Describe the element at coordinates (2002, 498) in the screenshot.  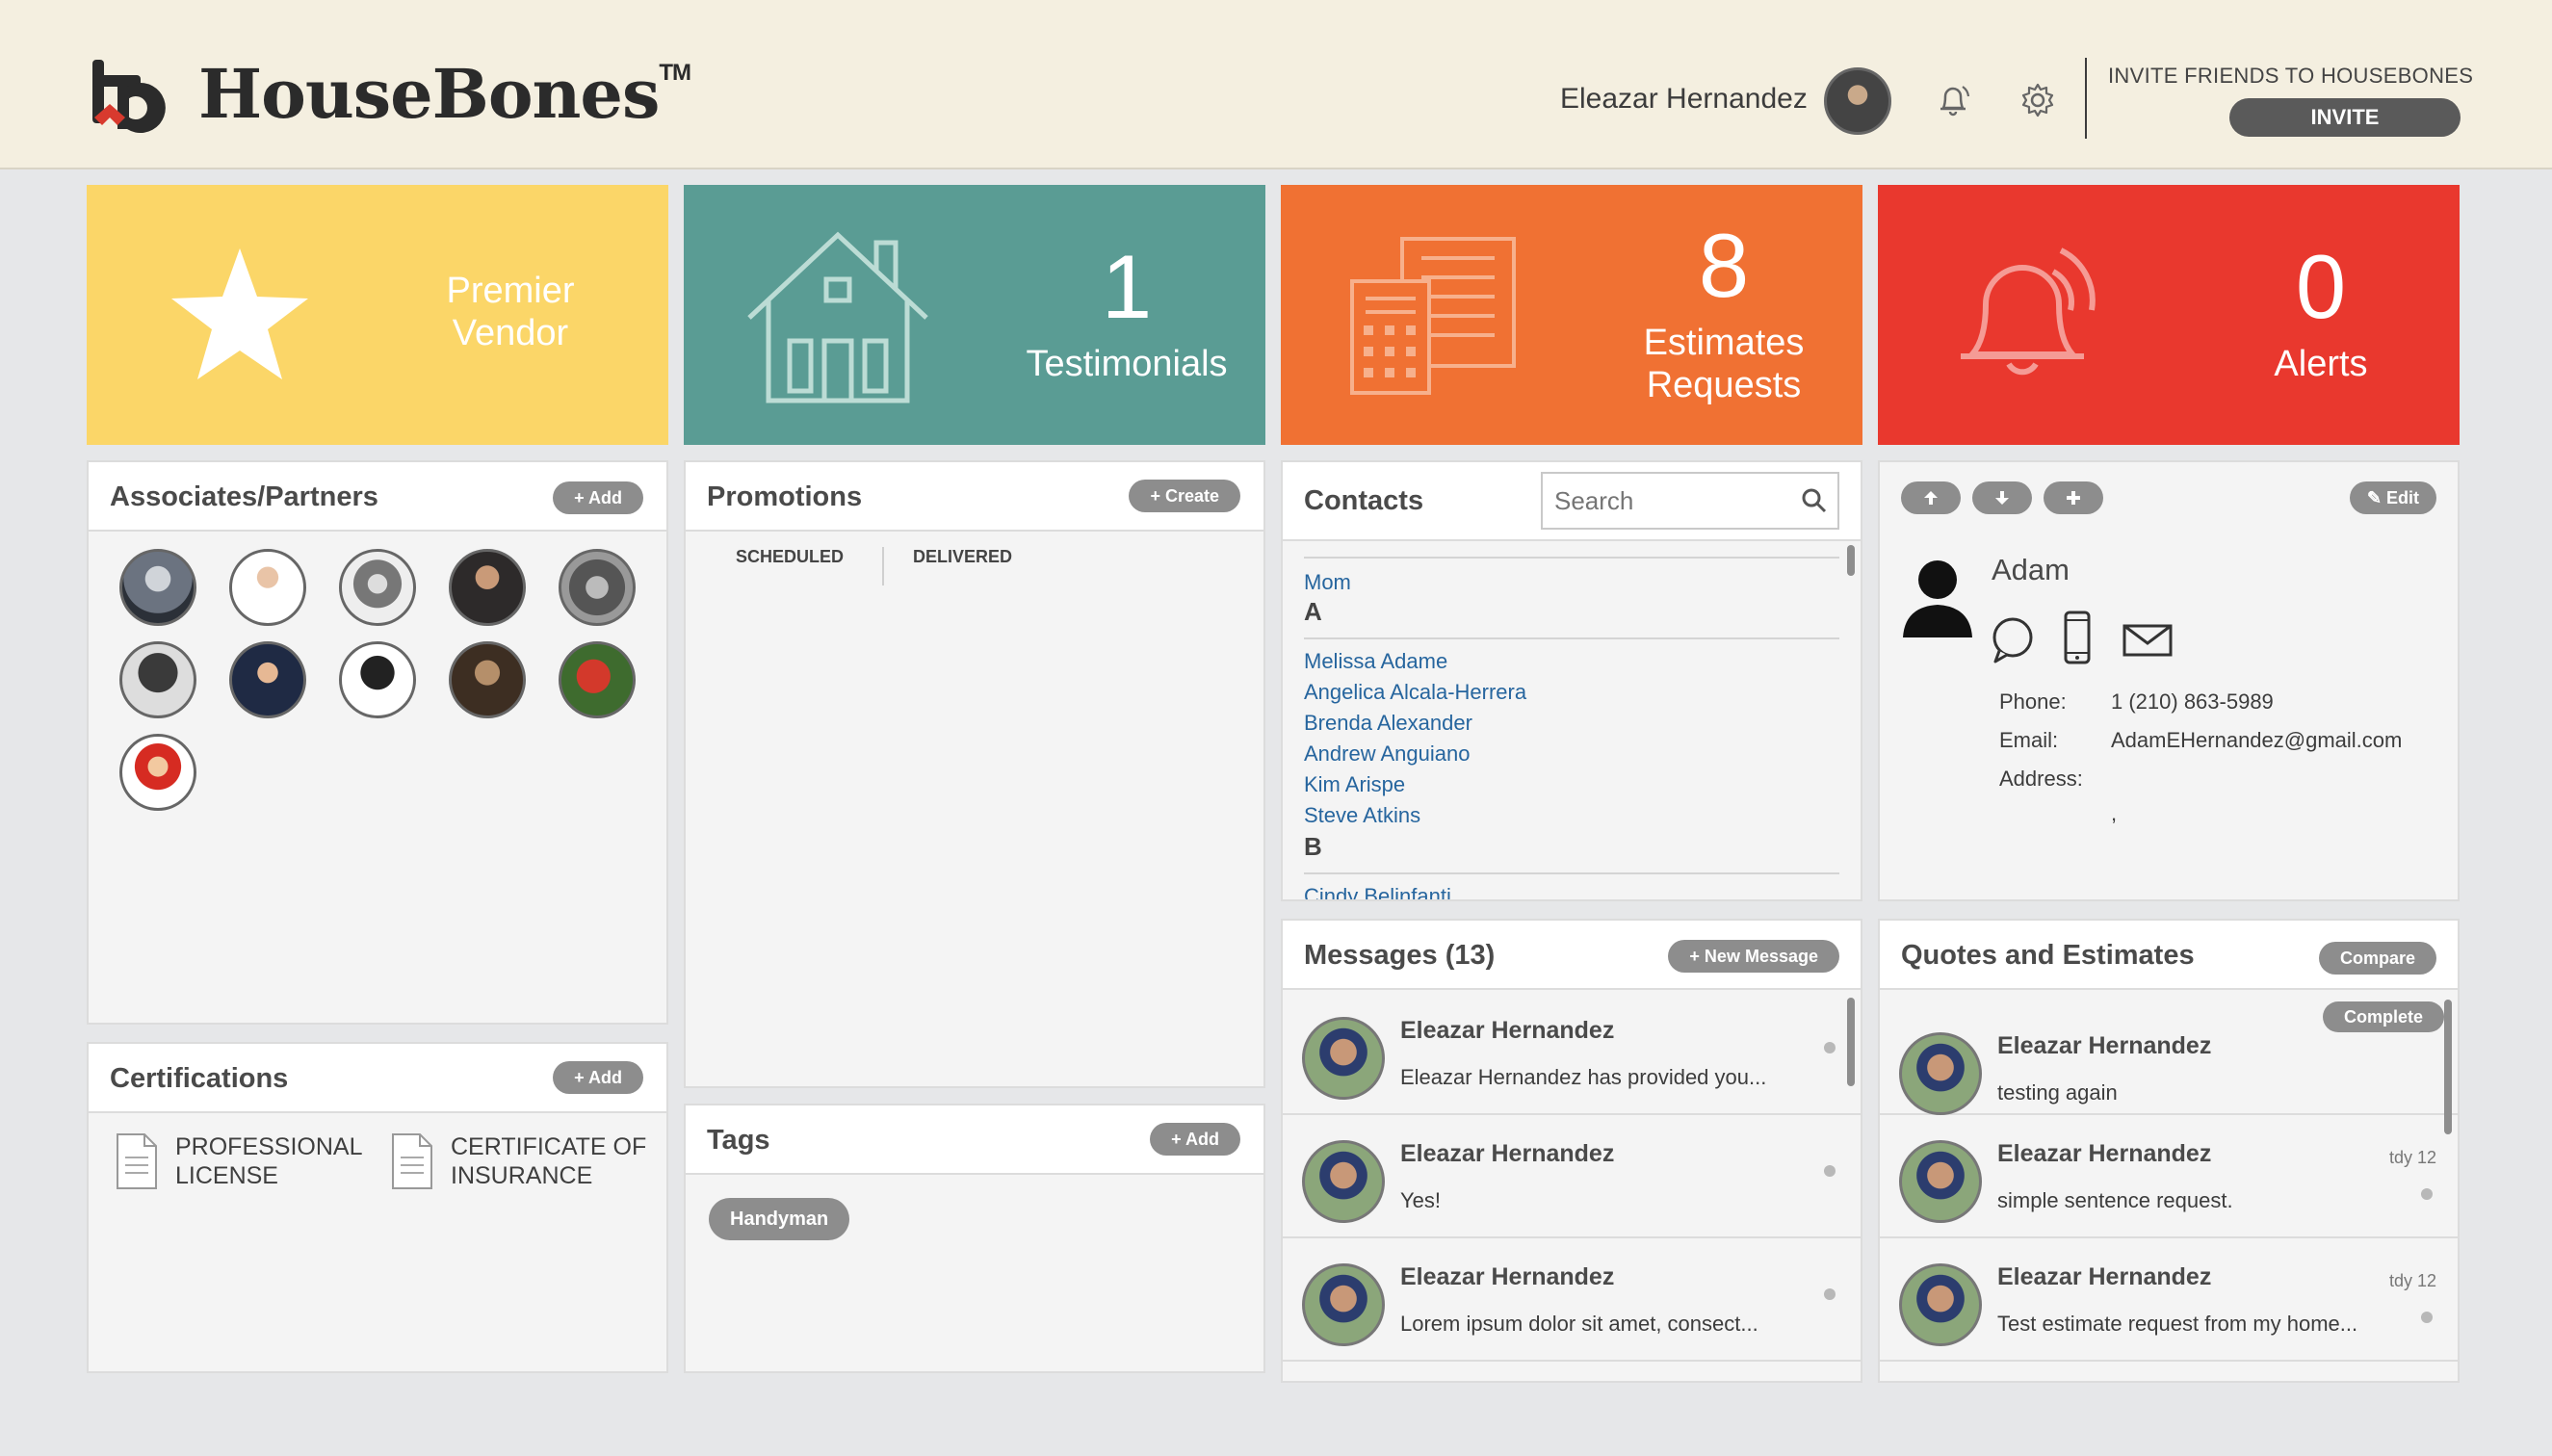
I see `move-down-button` at that location.